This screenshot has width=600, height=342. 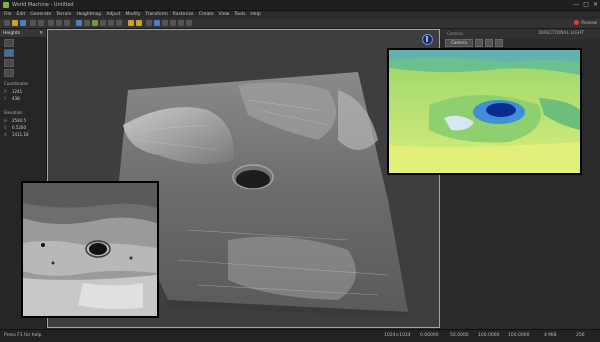 I want to click on right-panel-header: Camera DIRECTIONAL LIGHT, so click(x=520, y=34).